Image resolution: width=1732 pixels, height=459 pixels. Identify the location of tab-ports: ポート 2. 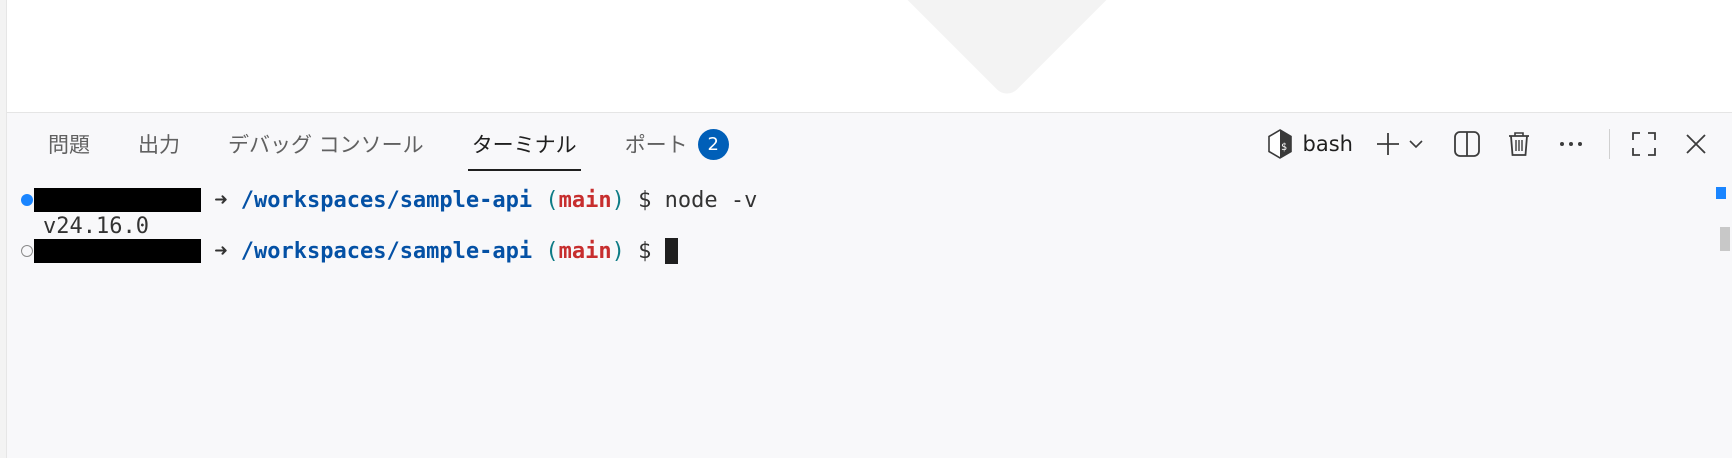
(677, 144).